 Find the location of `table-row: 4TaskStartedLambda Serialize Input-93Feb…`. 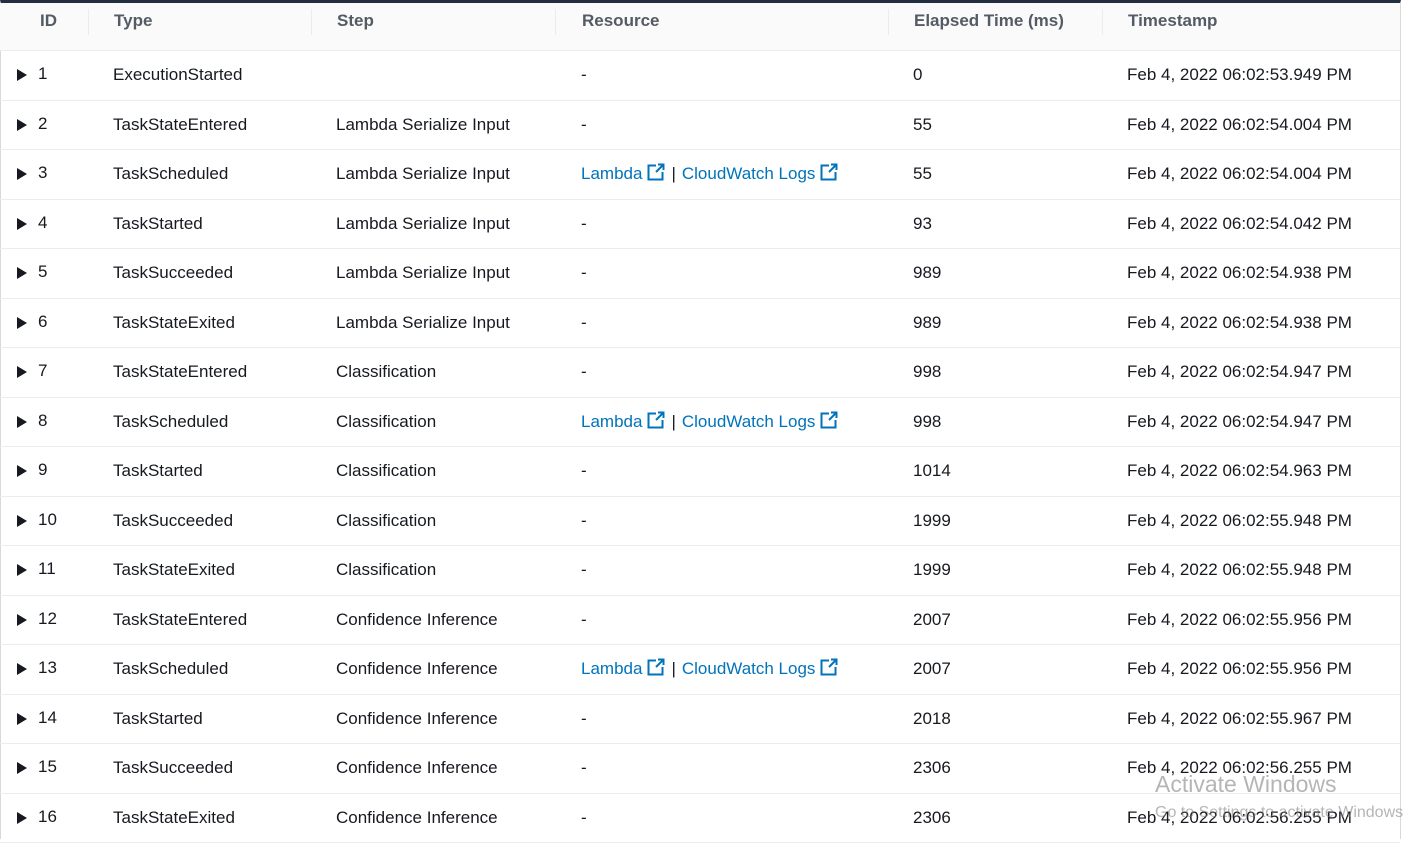

table-row: 4TaskStartedLambda Serialize Input-93Feb… is located at coordinates (700, 225).